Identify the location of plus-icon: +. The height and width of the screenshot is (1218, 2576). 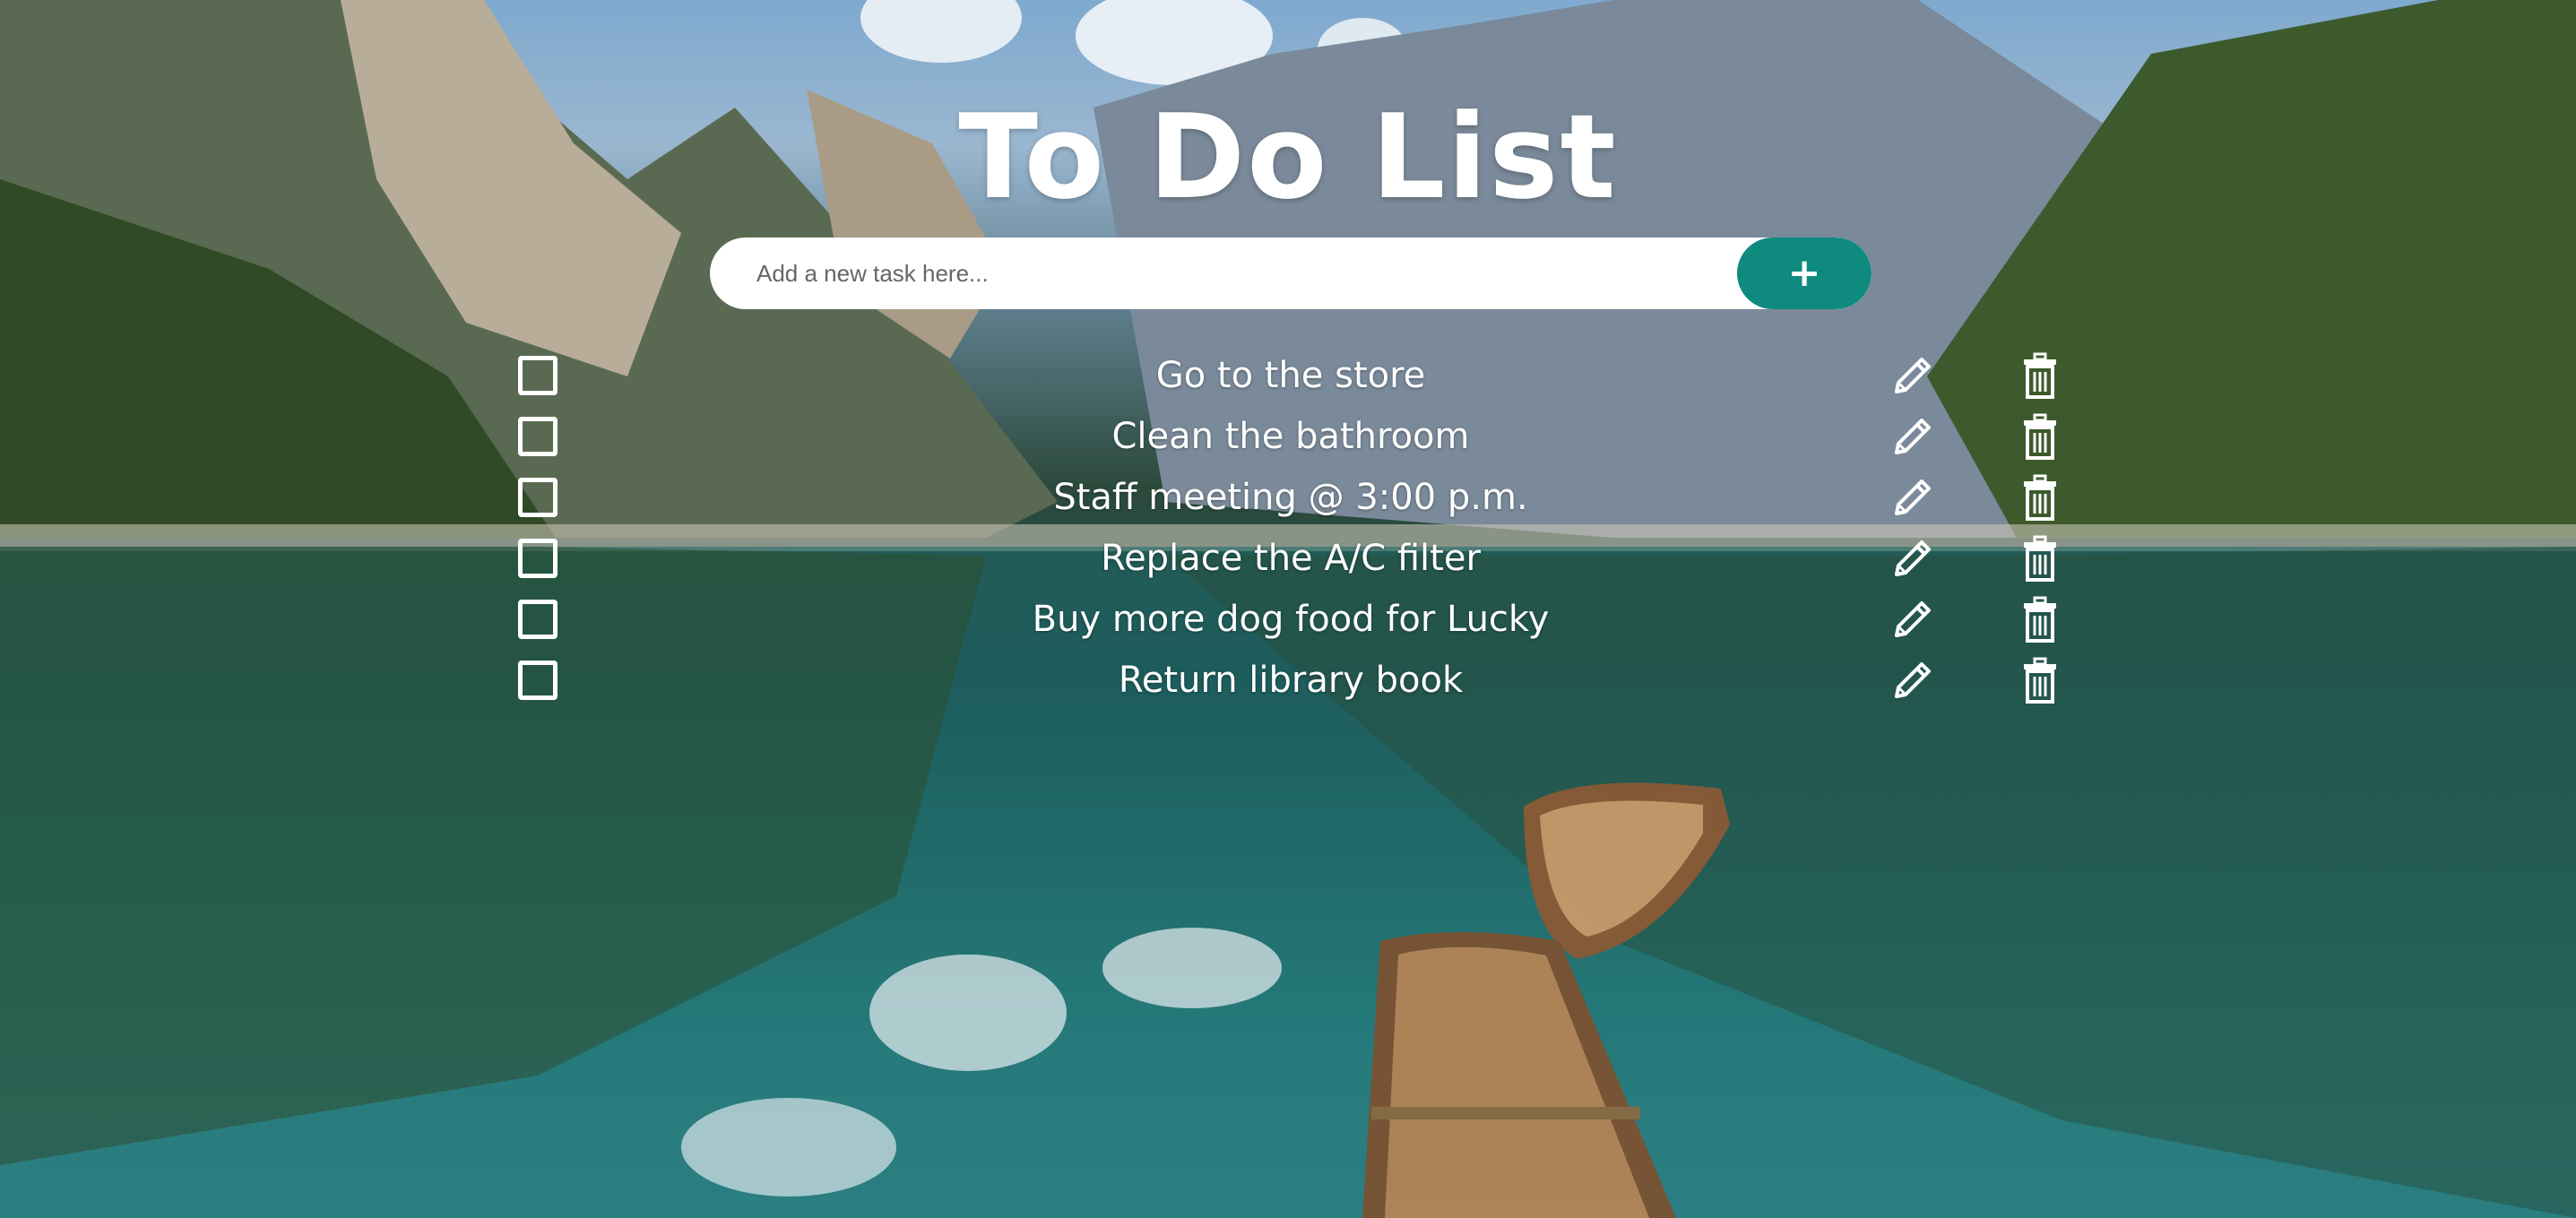
(1804, 273).